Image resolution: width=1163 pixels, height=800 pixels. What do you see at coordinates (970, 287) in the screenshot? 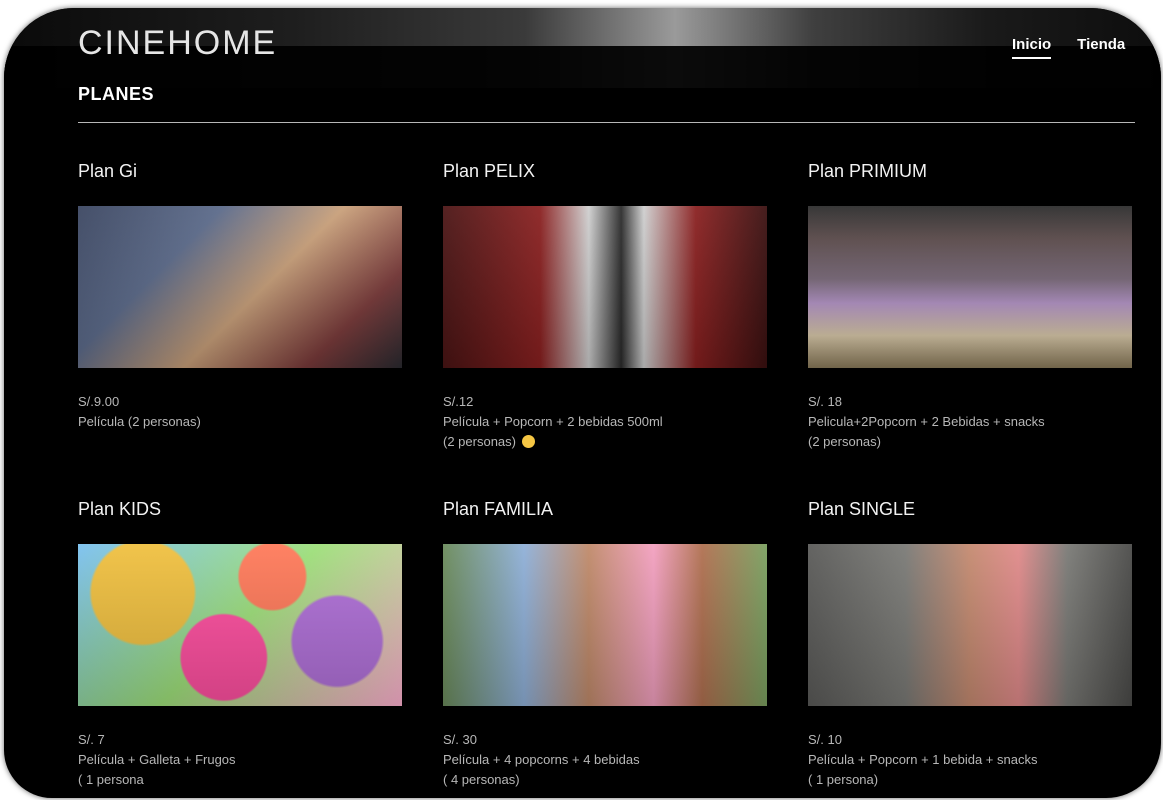
I see `plan-image-primium` at bounding box center [970, 287].